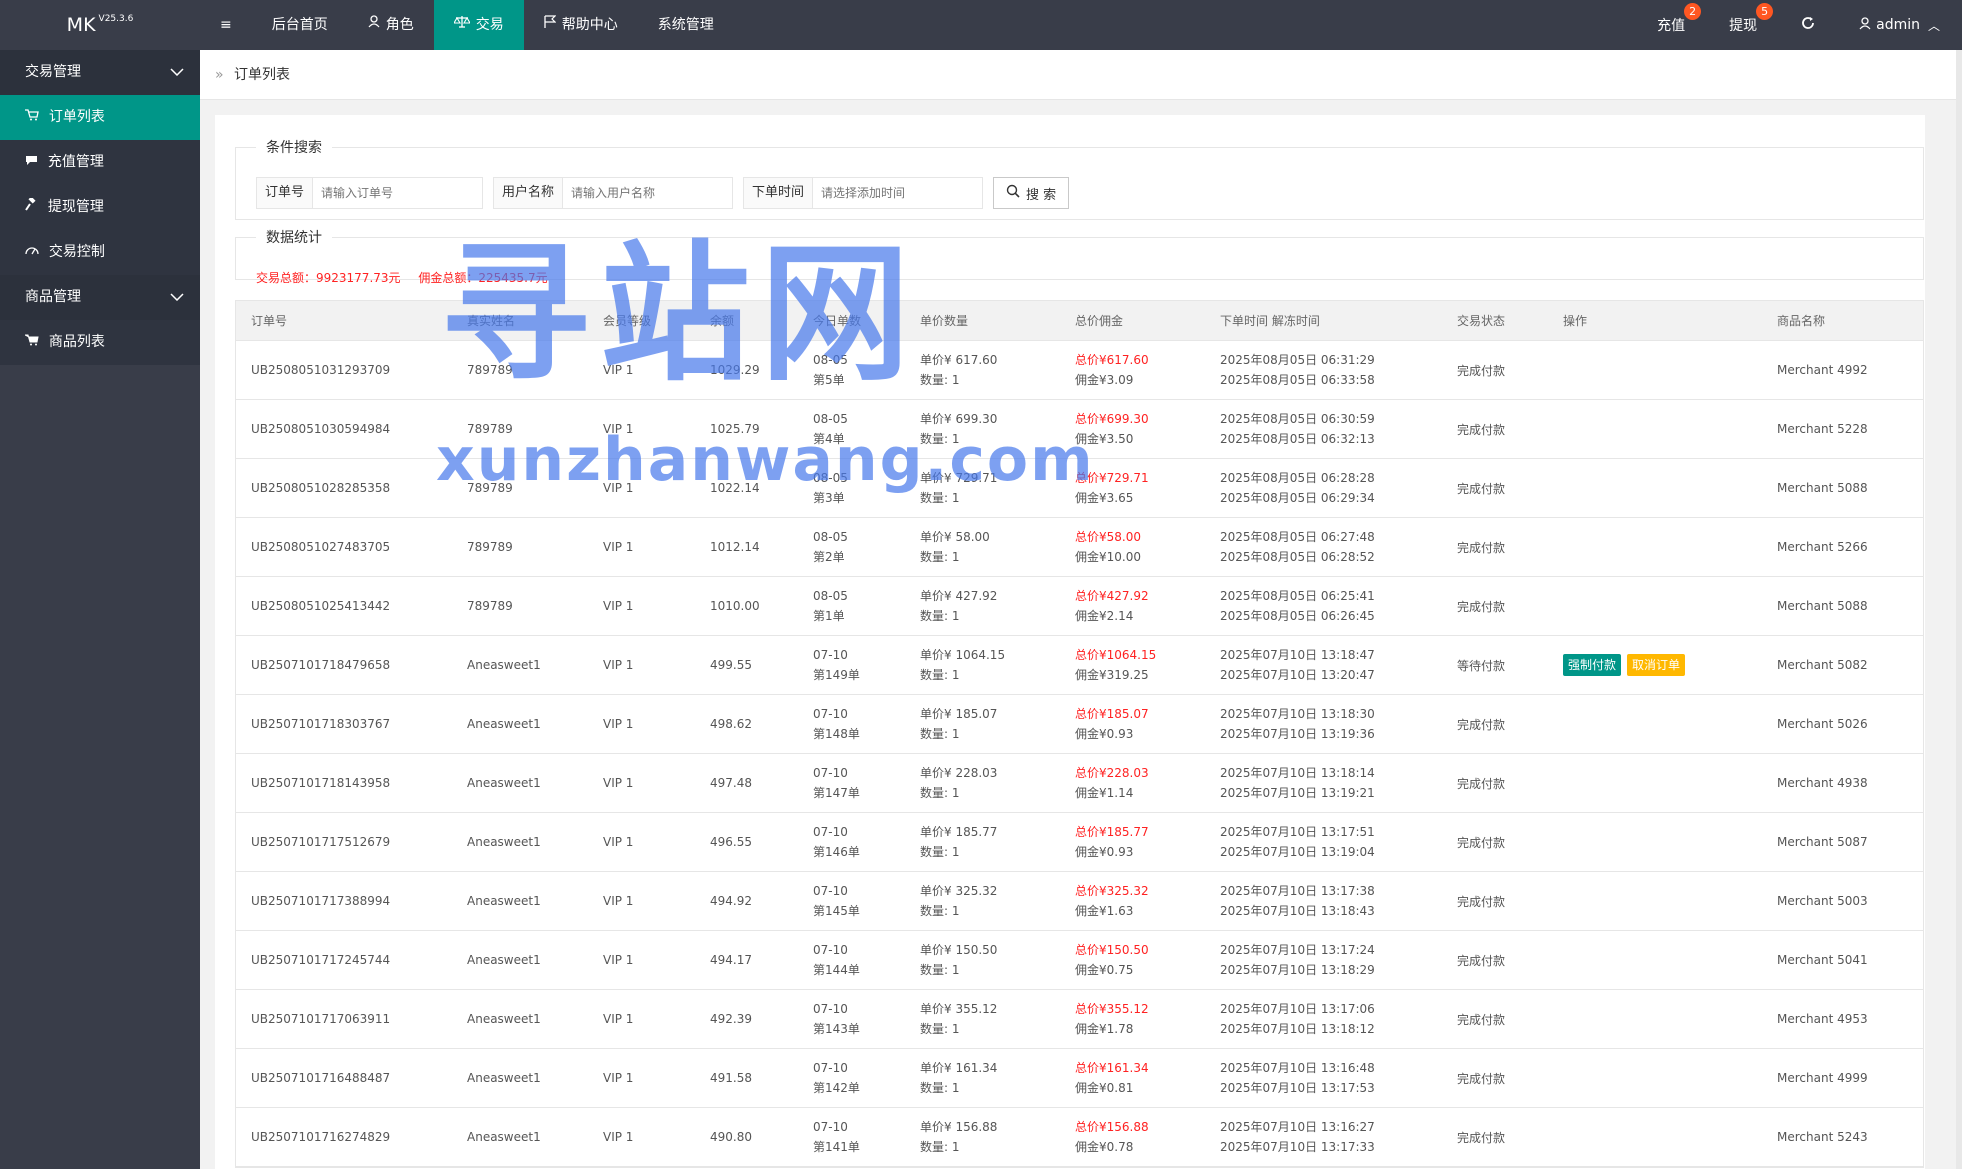 Image resolution: width=1962 pixels, height=1169 pixels. Describe the element at coordinates (34, 252) in the screenshot. I see `dashboard-icon` at that location.